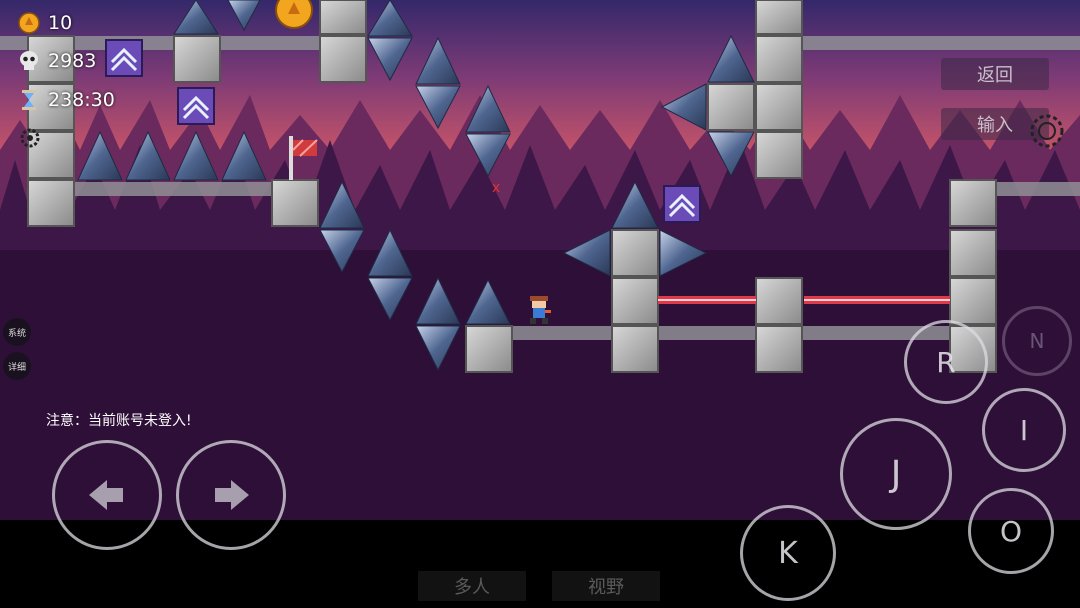 The image size is (1080, 608). I want to click on skull-icon, so click(29, 61).